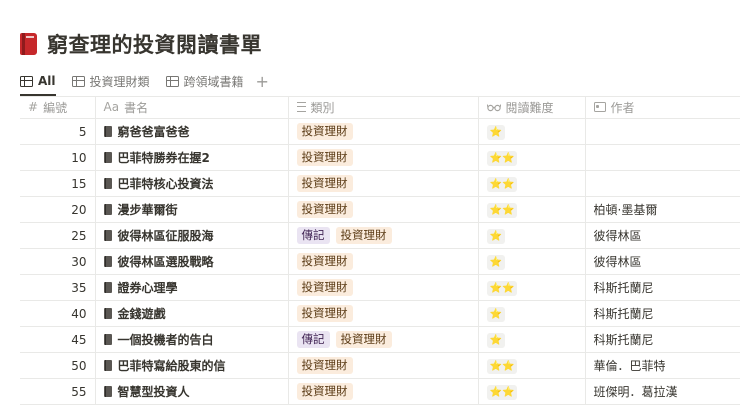  I want to click on number-cell: 35, so click(58, 287).